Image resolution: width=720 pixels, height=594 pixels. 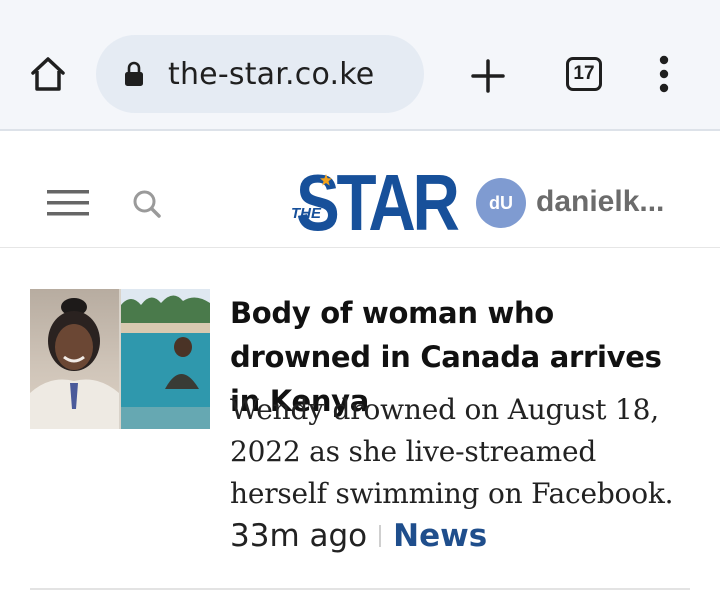 What do you see at coordinates (501, 203) in the screenshot?
I see `avatar: dU` at bounding box center [501, 203].